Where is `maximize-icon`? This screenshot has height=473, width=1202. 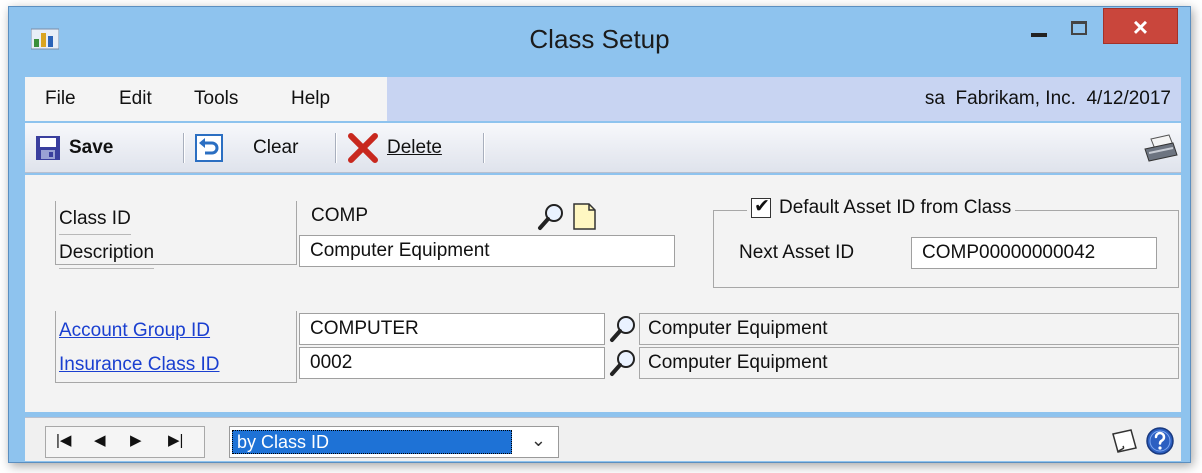 maximize-icon is located at coordinates (1079, 28).